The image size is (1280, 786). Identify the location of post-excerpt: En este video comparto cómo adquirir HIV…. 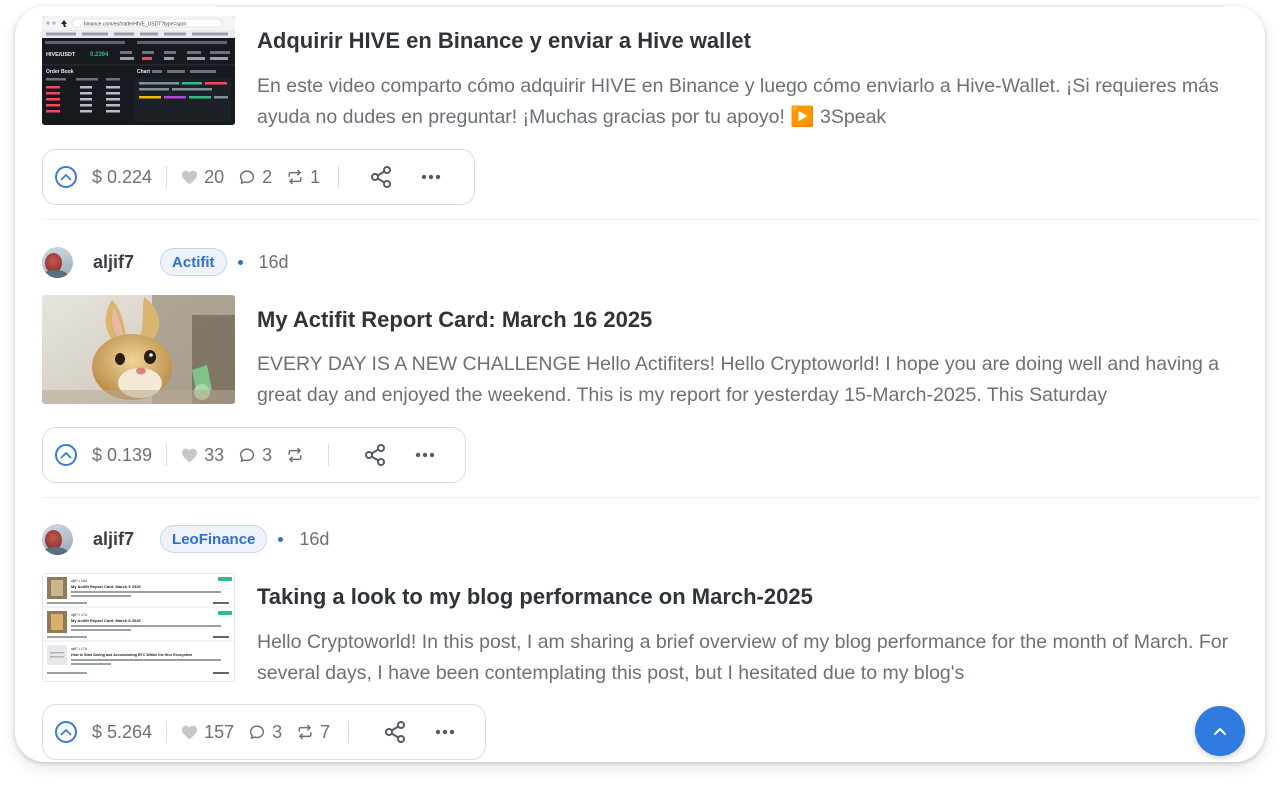
(757, 102).